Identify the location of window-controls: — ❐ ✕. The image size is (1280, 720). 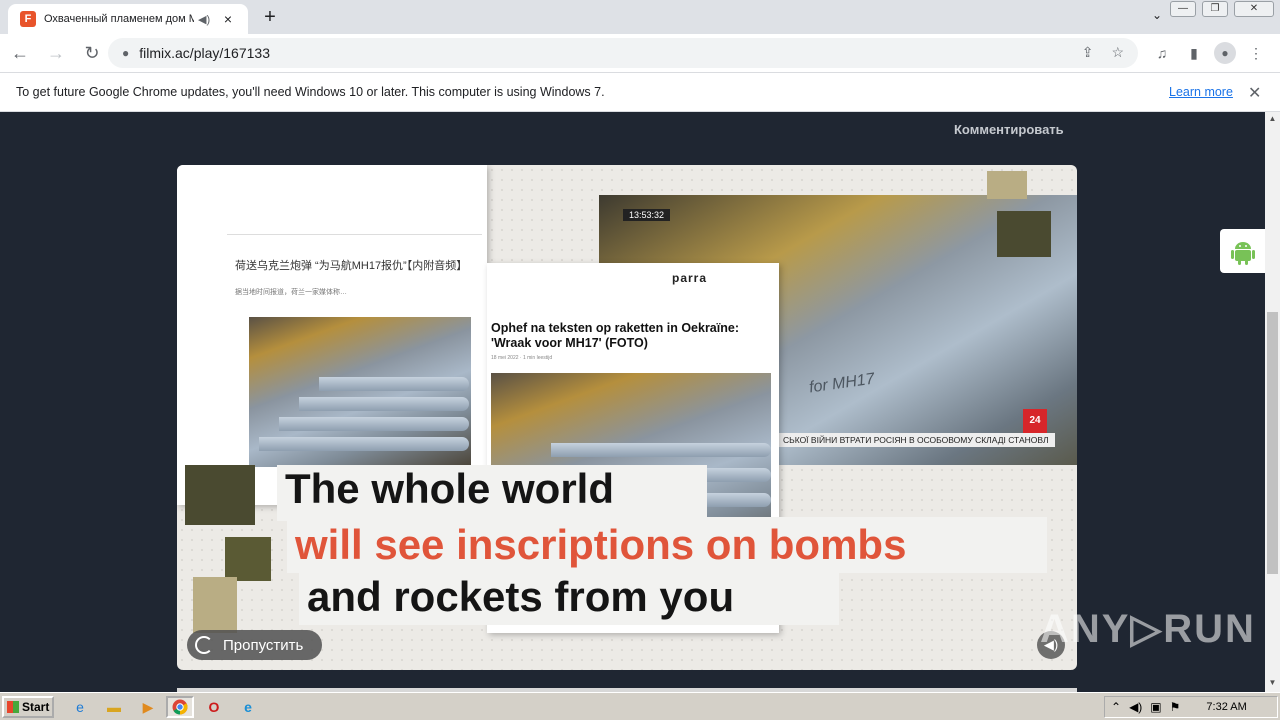
(1222, 9).